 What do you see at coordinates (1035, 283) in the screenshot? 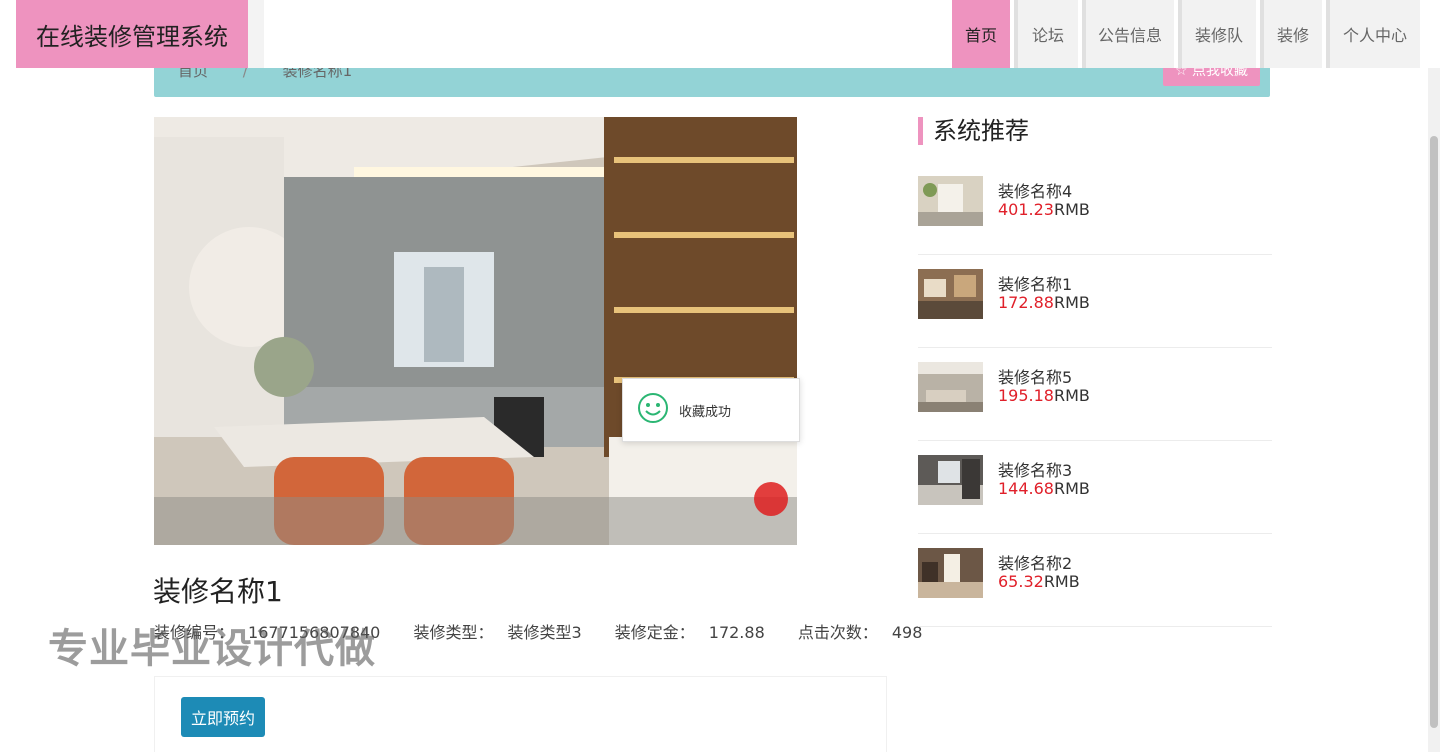
I see `recommendation-name: 装修名称1` at bounding box center [1035, 283].